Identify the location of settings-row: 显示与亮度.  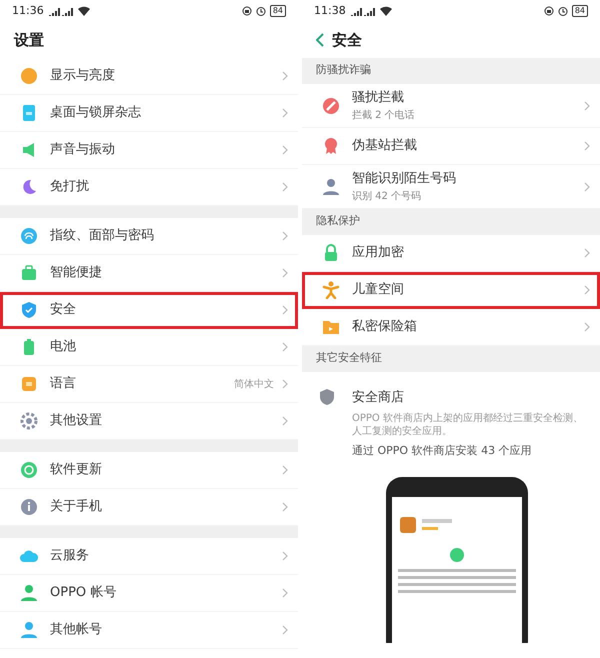
(149, 76).